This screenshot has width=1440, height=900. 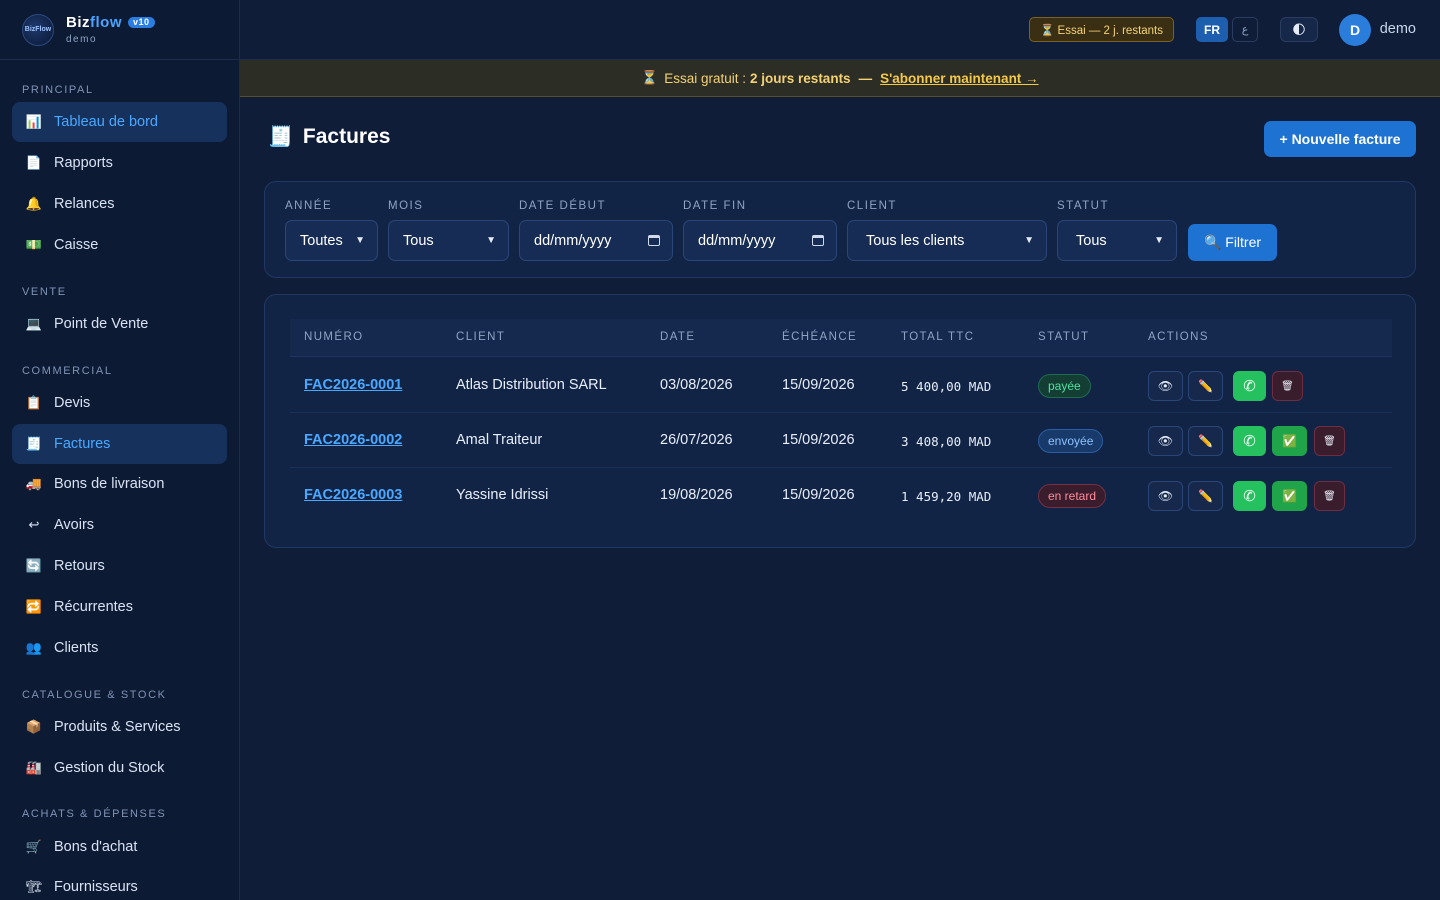 What do you see at coordinates (34, 244) in the screenshot?
I see `cash-icon: 💵` at bounding box center [34, 244].